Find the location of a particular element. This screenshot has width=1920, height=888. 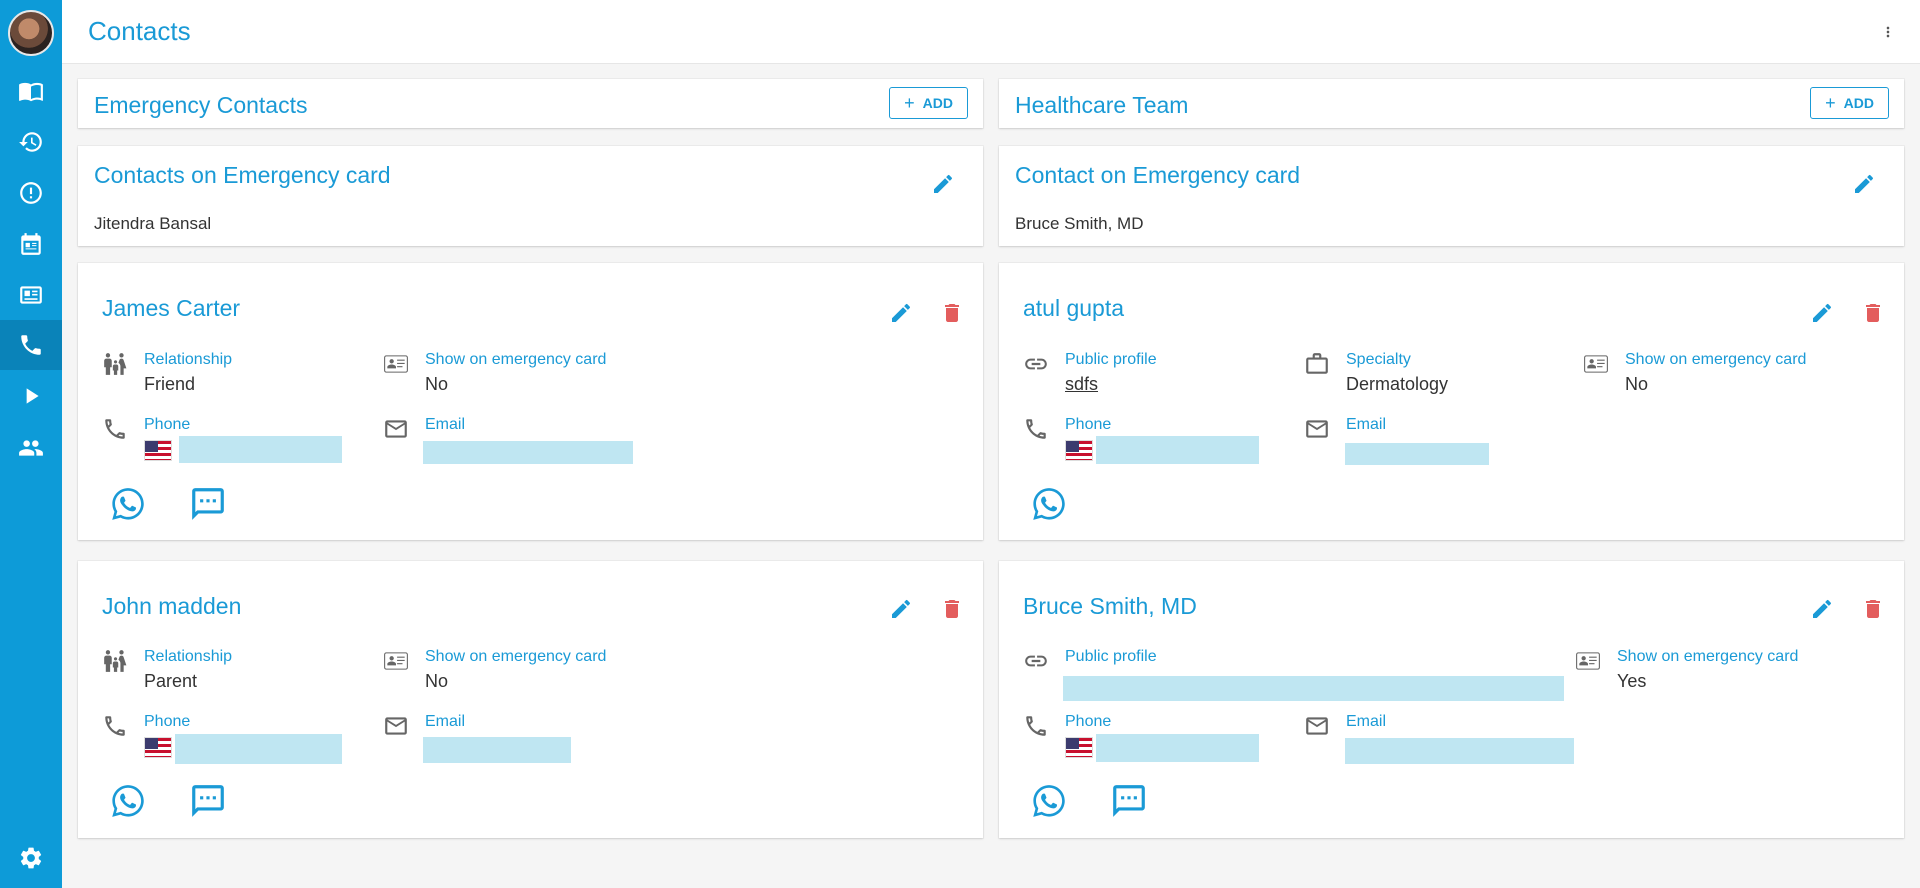

nav-media is located at coordinates (31, 396).